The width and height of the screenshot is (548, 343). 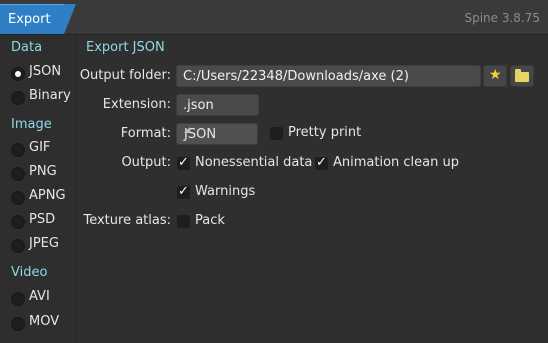 I want to click on browse-folder-button, so click(x=522, y=76).